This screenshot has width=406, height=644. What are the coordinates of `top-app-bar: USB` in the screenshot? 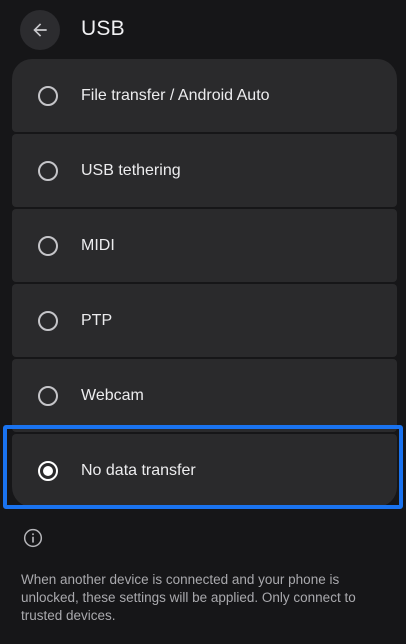 It's located at (203, 30).